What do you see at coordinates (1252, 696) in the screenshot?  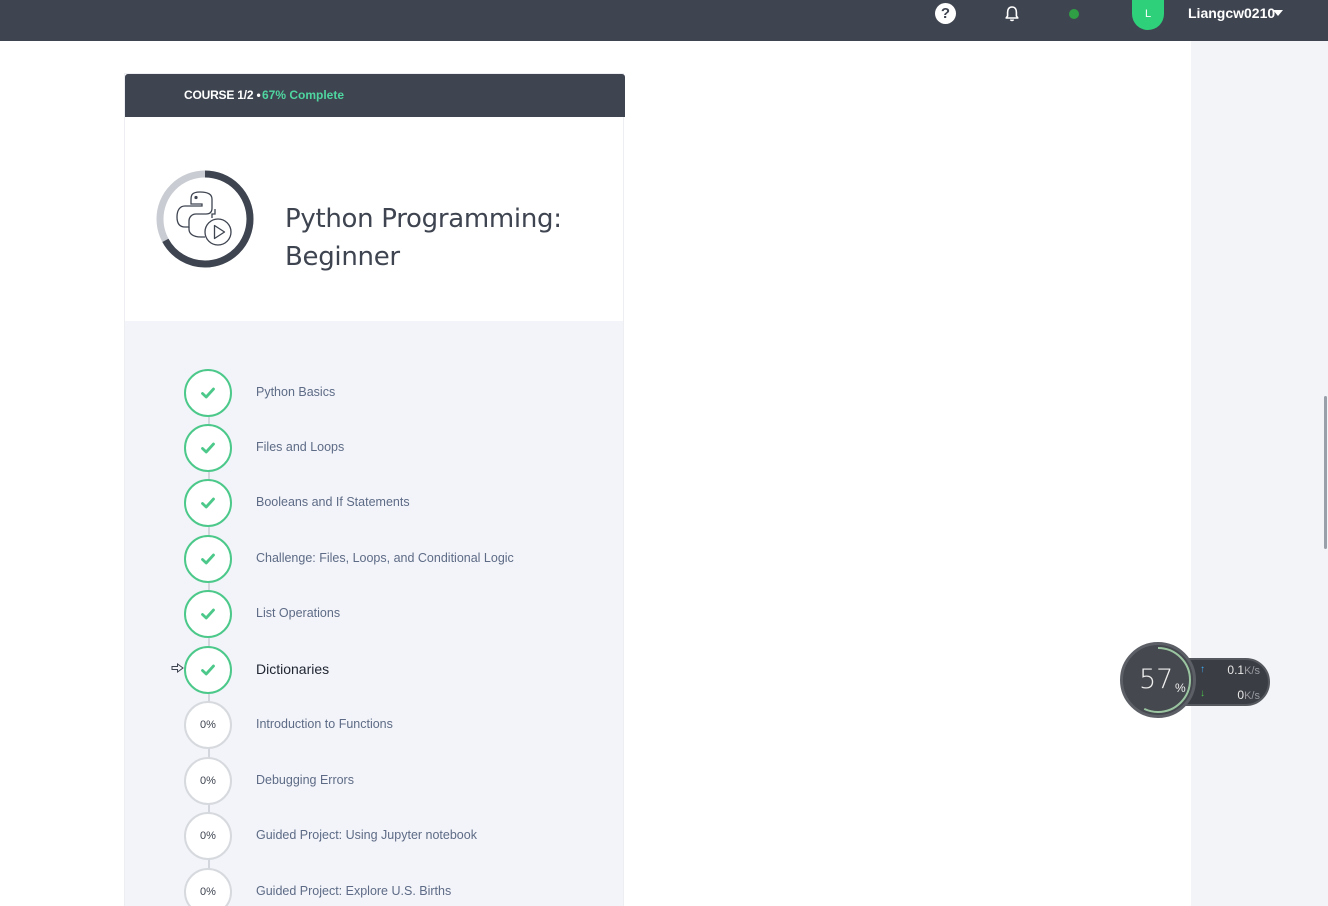 I see `download-speed-unit: K/s` at bounding box center [1252, 696].